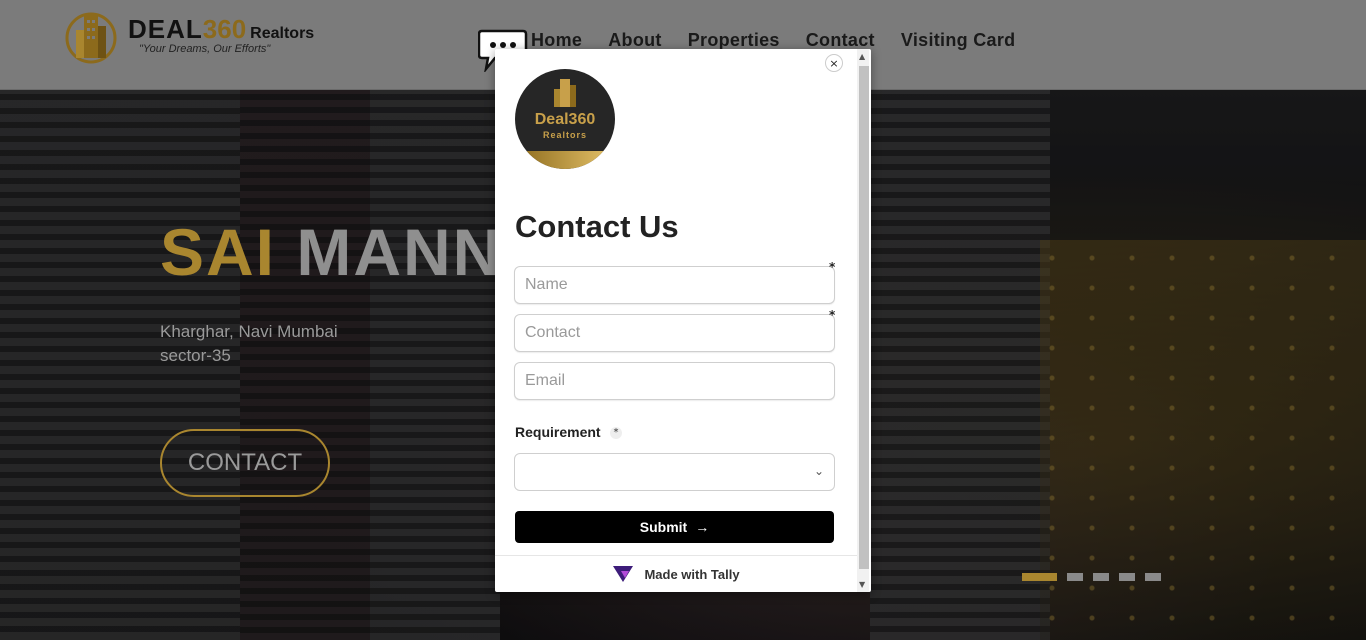  I want to click on nav-item-home: Home, so click(556, 40).